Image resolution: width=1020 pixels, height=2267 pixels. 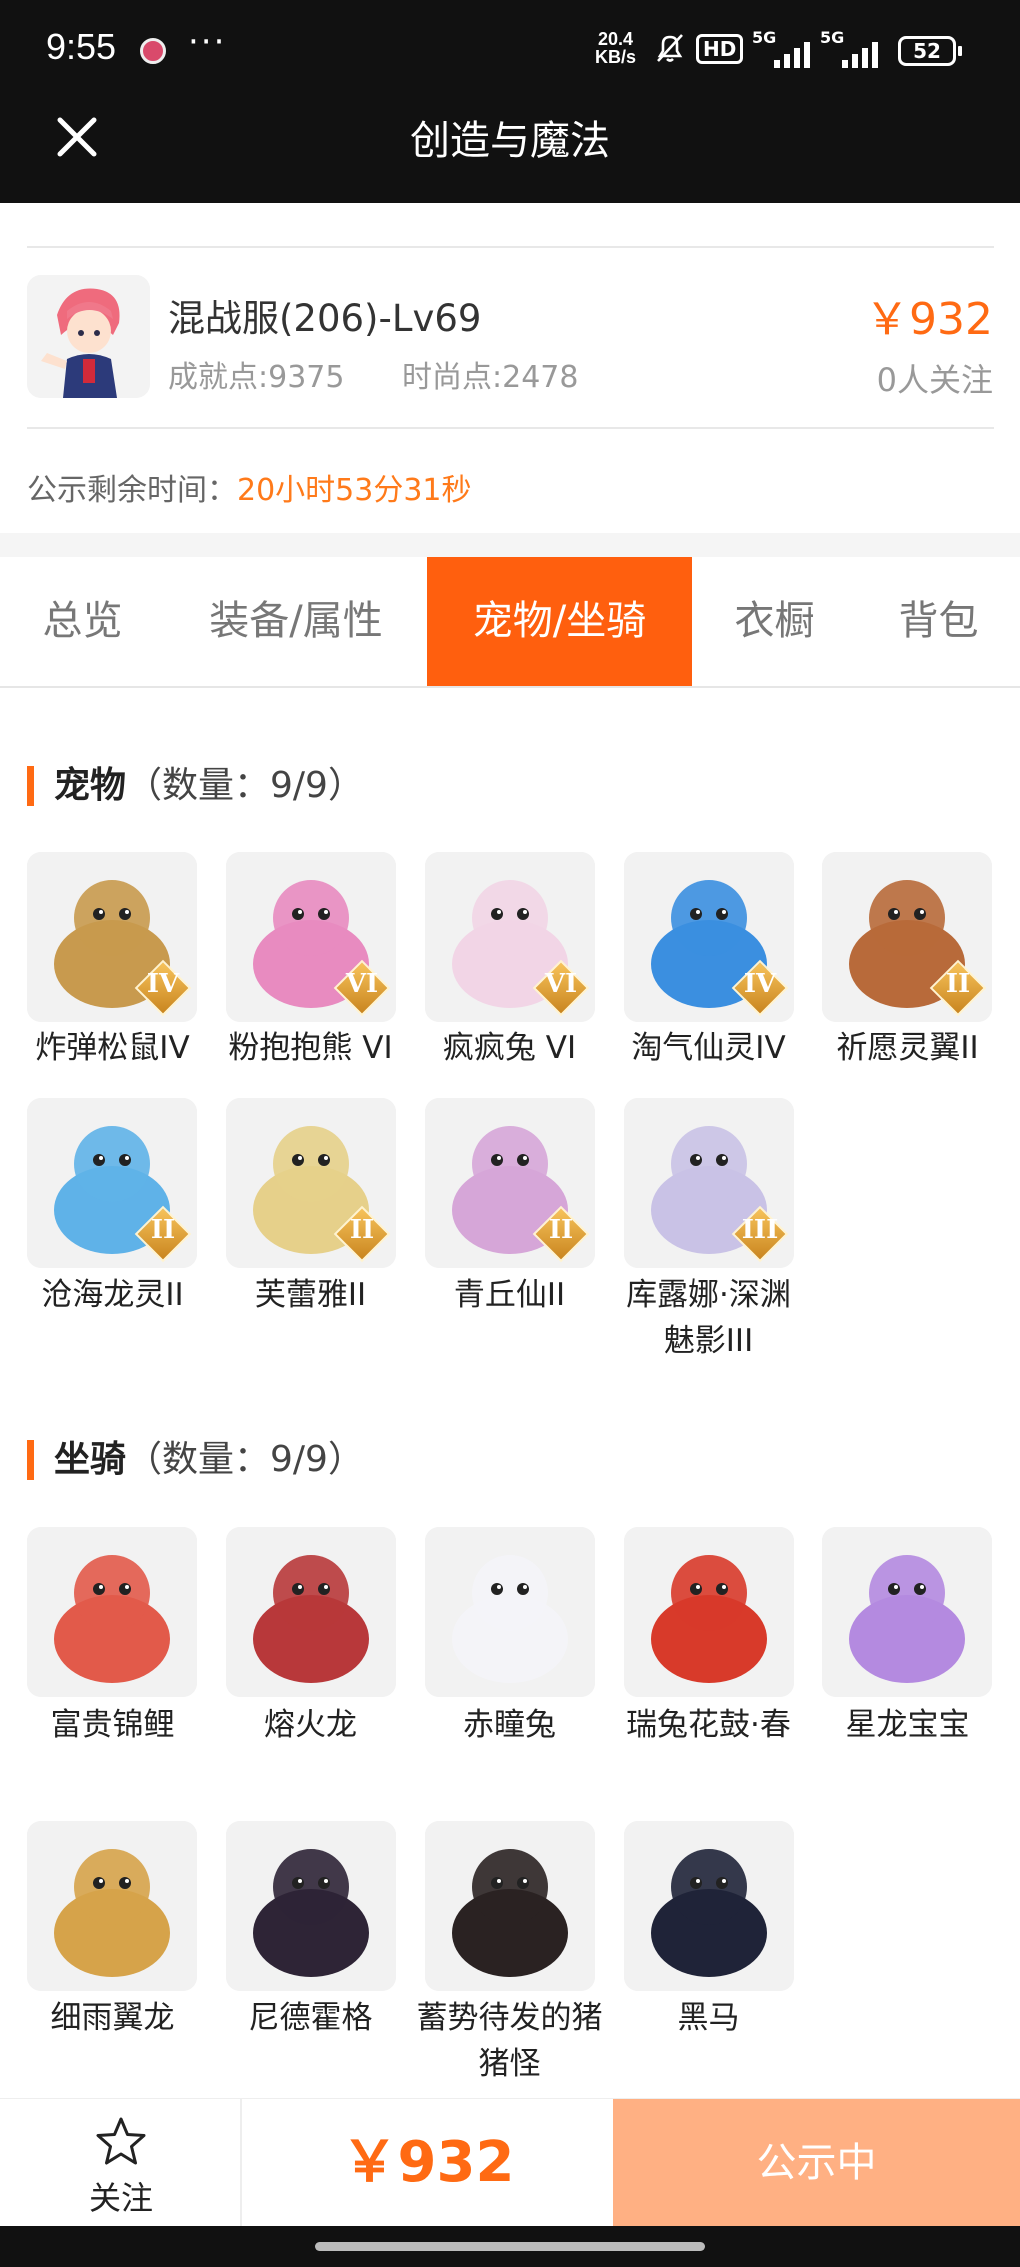 What do you see at coordinates (907, 1048) in the screenshot?
I see `pet-name: 祈愿灵翼II` at bounding box center [907, 1048].